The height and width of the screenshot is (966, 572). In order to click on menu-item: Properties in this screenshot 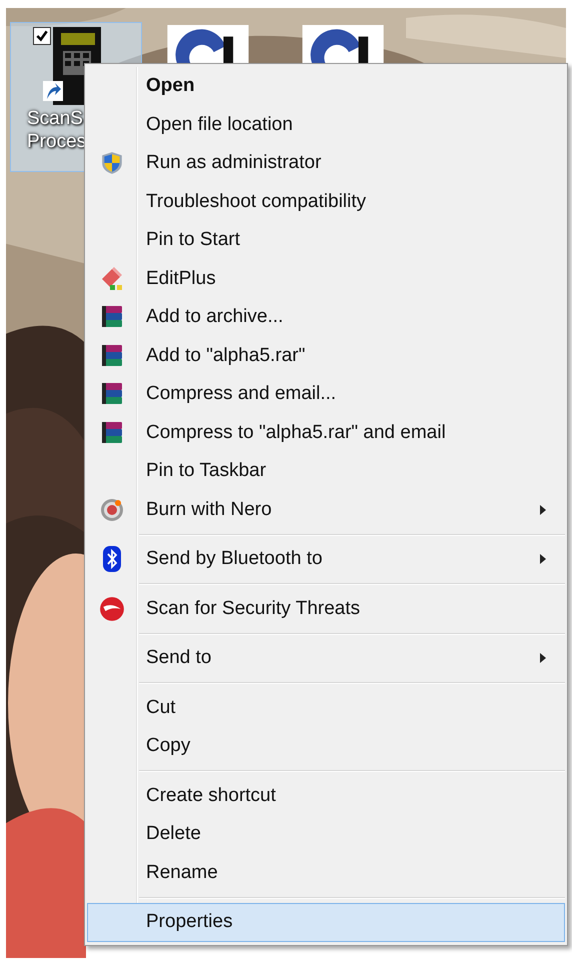, I will do `click(326, 922)`.